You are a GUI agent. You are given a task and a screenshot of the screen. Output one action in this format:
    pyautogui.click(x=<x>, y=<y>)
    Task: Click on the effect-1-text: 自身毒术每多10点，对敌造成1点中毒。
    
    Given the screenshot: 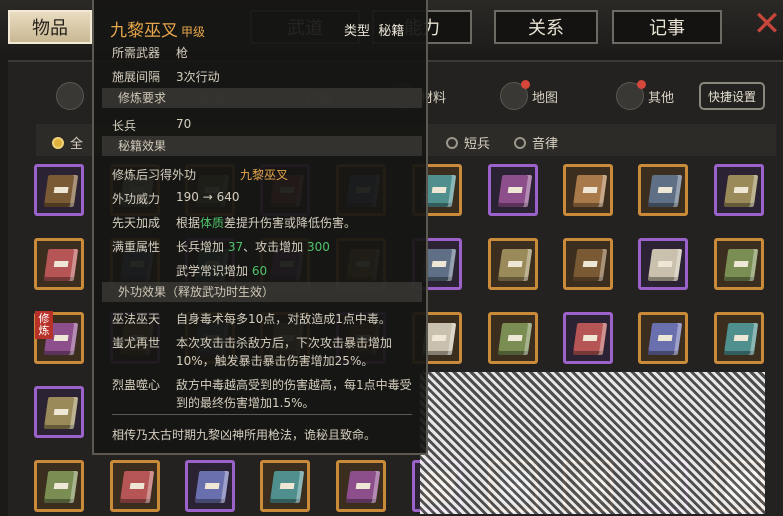 What is the action you would take?
    pyautogui.click(x=283, y=319)
    